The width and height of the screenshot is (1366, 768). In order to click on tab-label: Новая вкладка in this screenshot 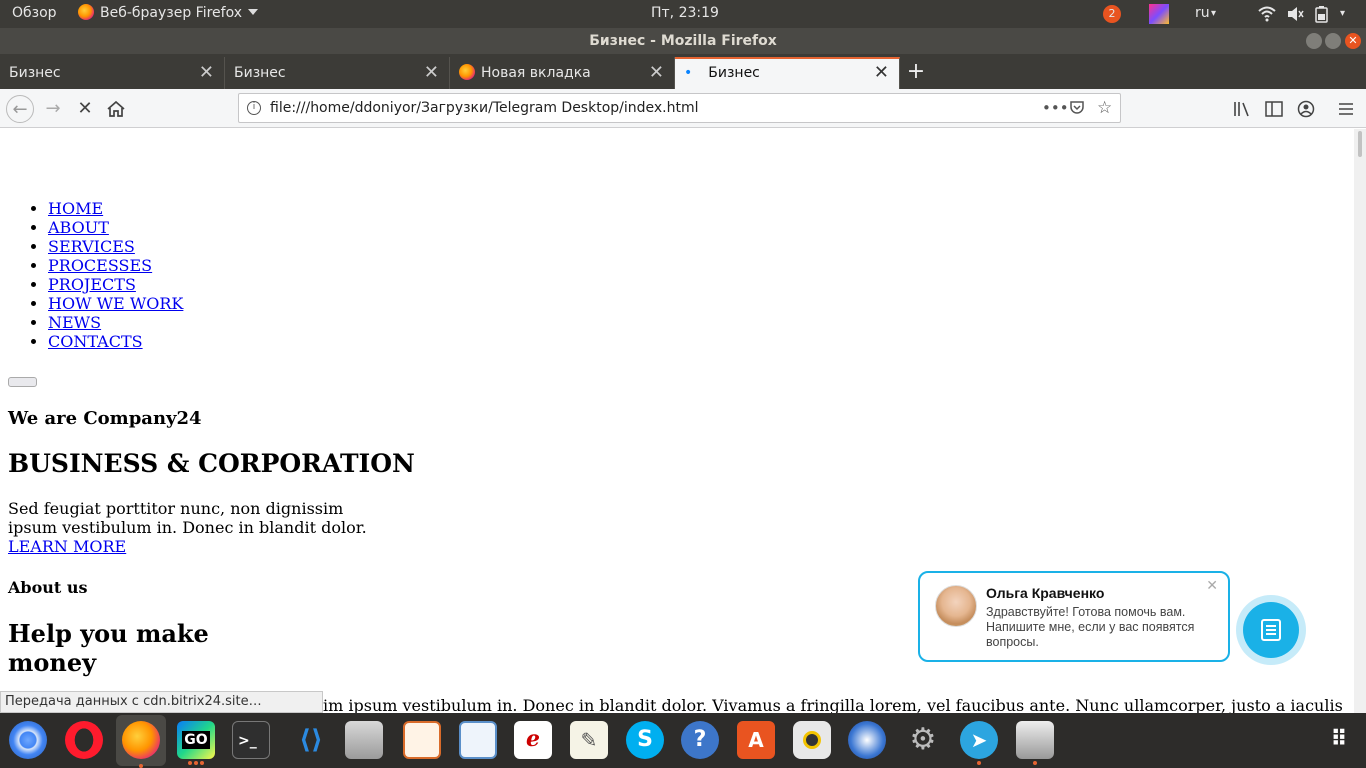, I will do `click(536, 73)`.